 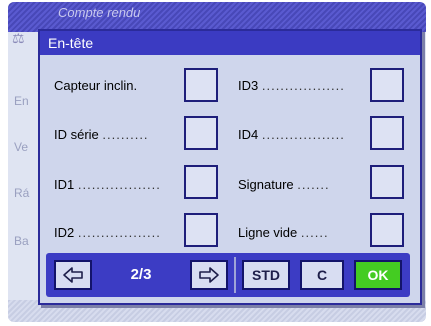 I want to click on previous-page-button, so click(x=73, y=275).